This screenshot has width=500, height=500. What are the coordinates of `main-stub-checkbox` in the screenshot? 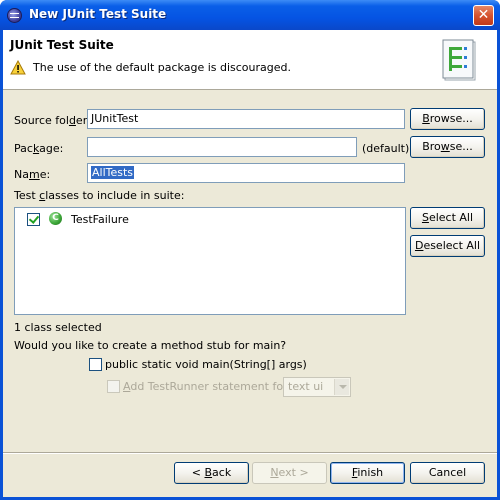 It's located at (95, 364).